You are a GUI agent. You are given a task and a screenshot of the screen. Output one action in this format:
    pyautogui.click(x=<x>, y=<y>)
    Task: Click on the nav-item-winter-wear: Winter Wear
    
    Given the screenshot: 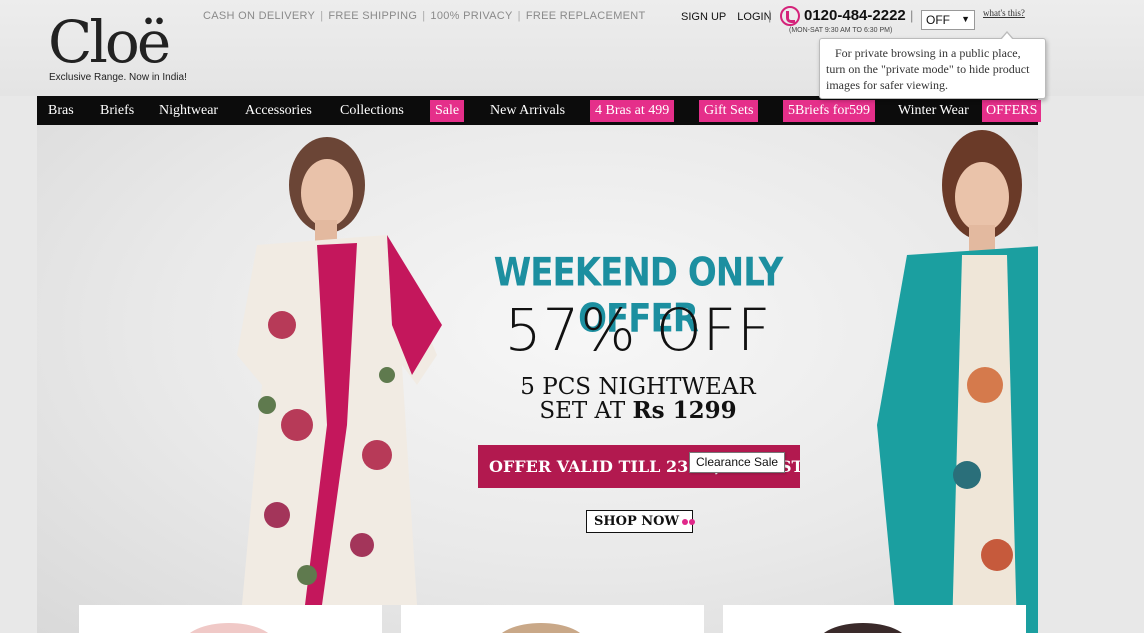 What is the action you would take?
    pyautogui.click(x=933, y=110)
    